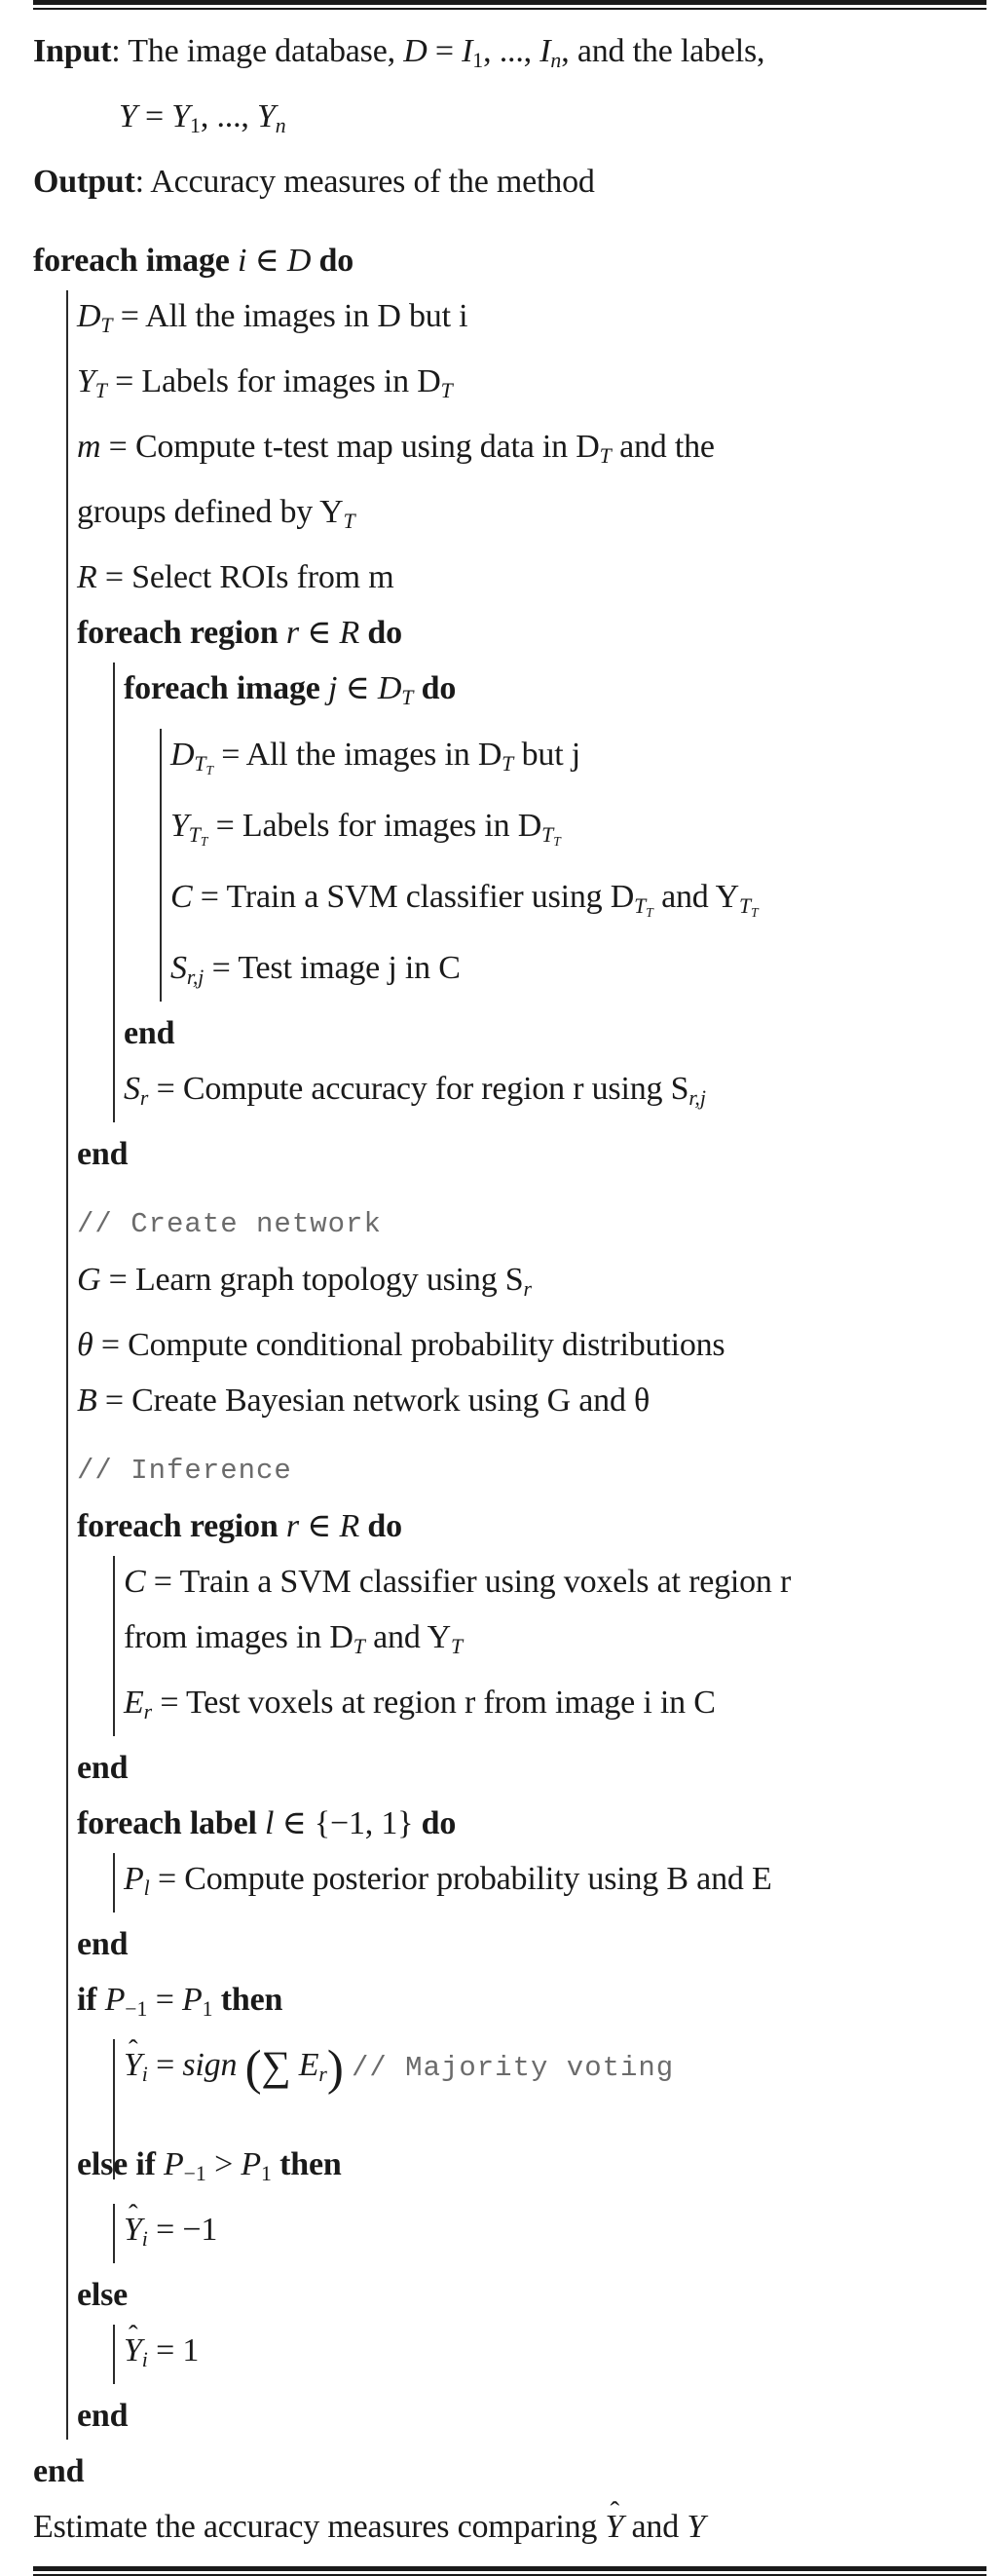  I want to click on sum-arg-E: E, so click(308, 2065).